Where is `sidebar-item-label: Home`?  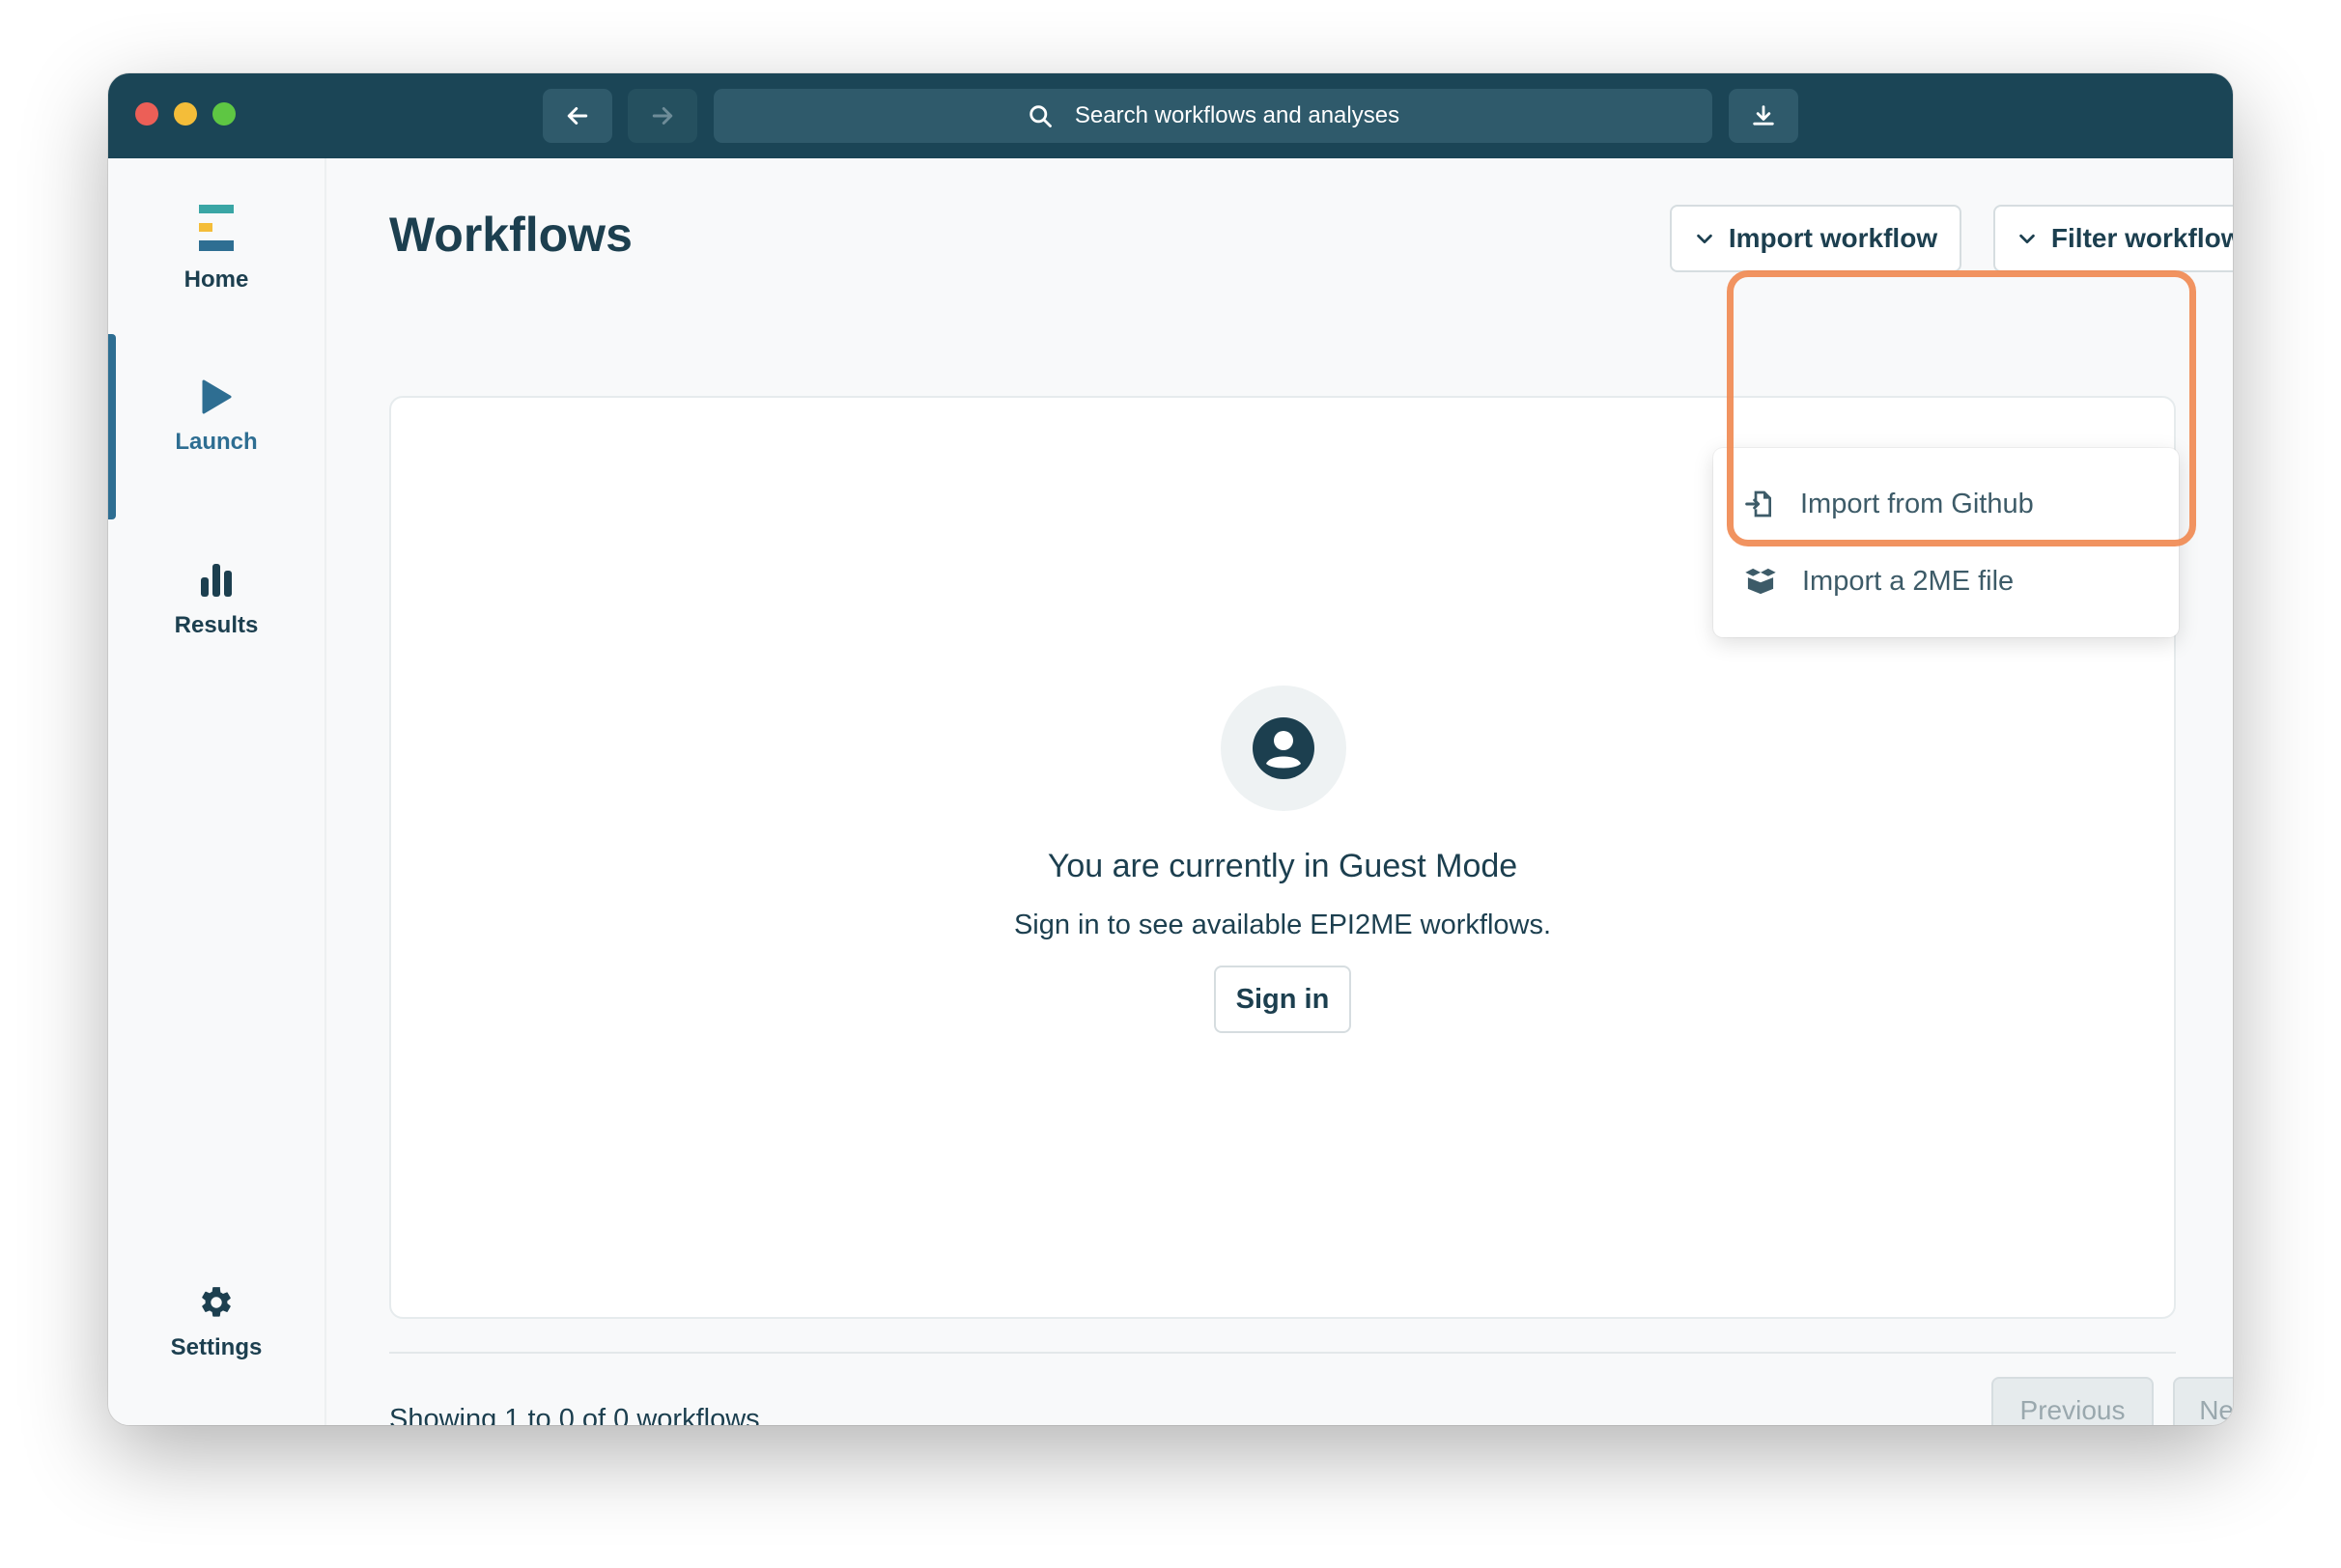 sidebar-item-label: Home is located at coordinates (216, 280).